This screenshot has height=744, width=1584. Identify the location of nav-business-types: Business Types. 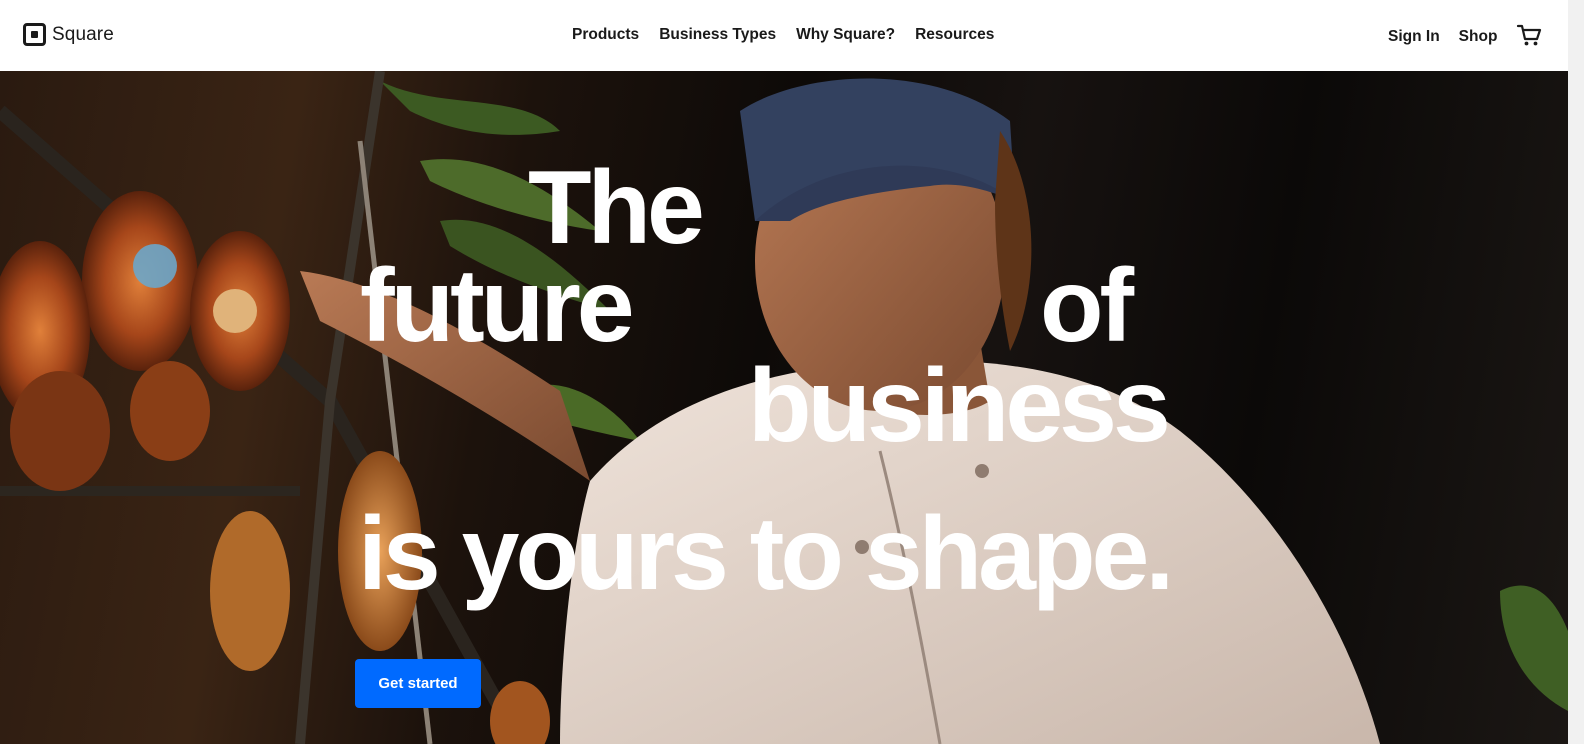
(717, 35).